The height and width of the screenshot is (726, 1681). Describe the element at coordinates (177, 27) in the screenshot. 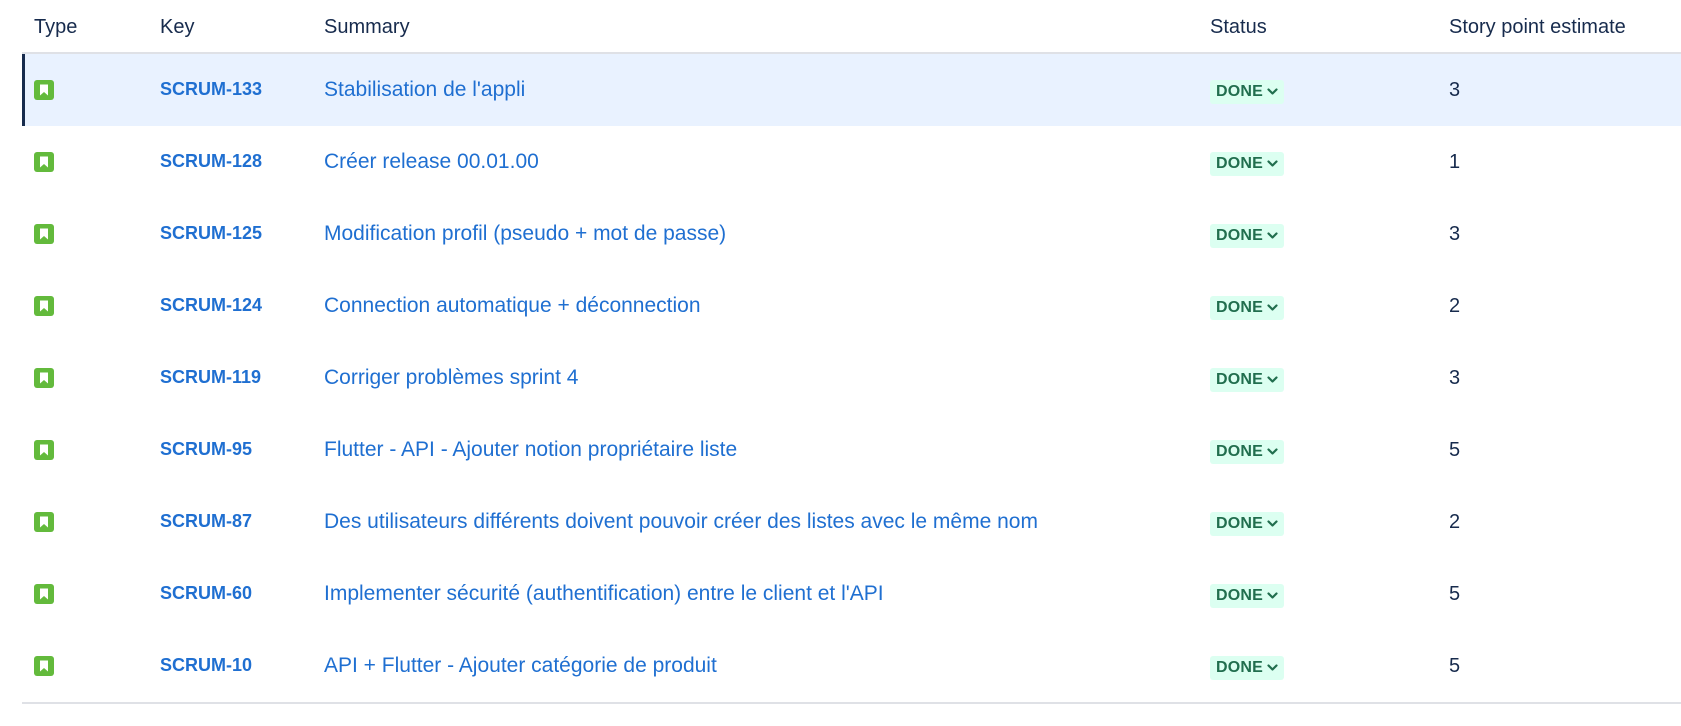

I see `column-header-key: Key` at that location.